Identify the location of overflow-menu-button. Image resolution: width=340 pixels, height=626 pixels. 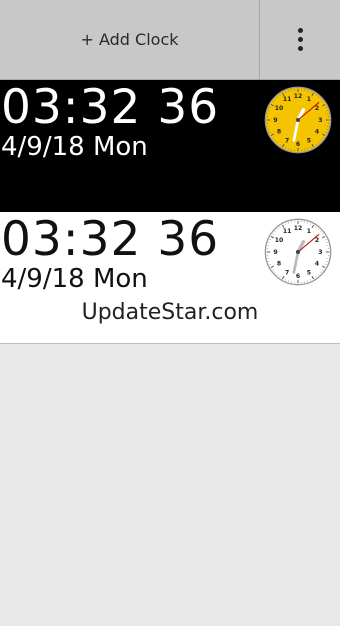
(299, 39).